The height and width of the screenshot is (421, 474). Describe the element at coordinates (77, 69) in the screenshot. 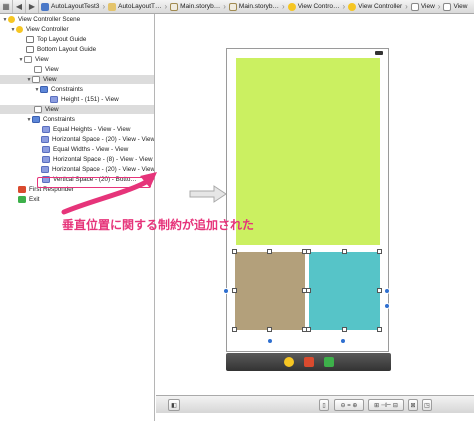

I see `outline-row-view: View` at that location.